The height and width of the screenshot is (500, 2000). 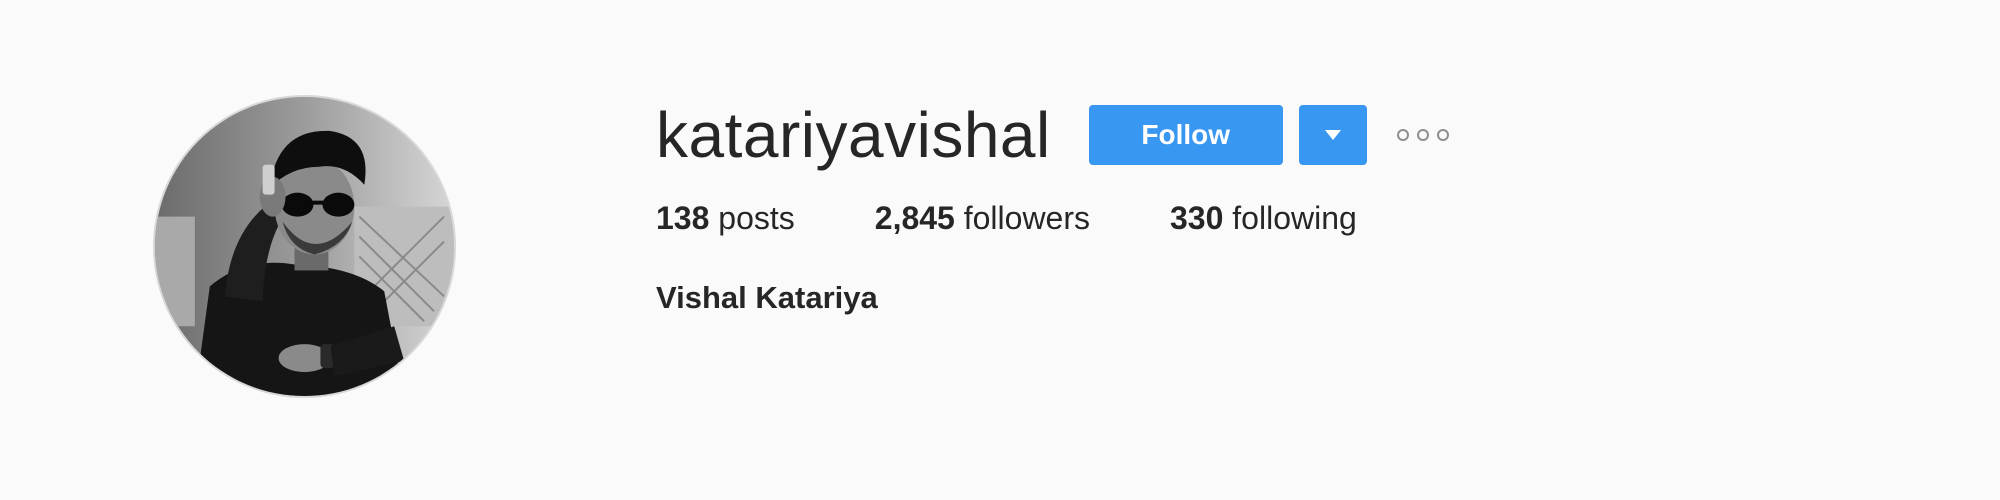 What do you see at coordinates (1197, 218) in the screenshot?
I see `following-count: 330` at bounding box center [1197, 218].